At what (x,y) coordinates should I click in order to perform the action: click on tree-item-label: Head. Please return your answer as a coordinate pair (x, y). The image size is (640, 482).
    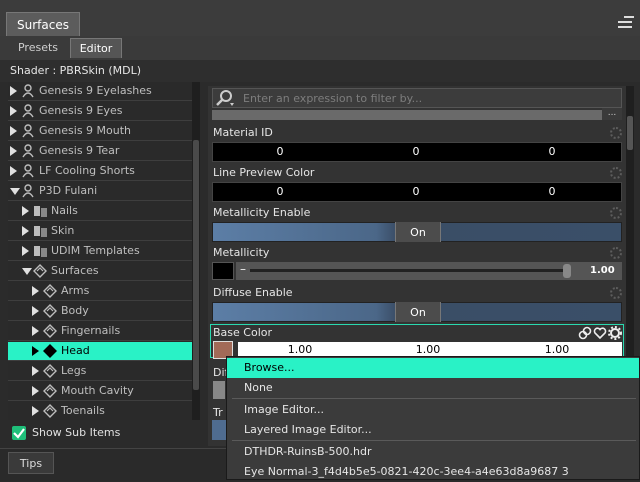
    Looking at the image, I should click on (75, 350).